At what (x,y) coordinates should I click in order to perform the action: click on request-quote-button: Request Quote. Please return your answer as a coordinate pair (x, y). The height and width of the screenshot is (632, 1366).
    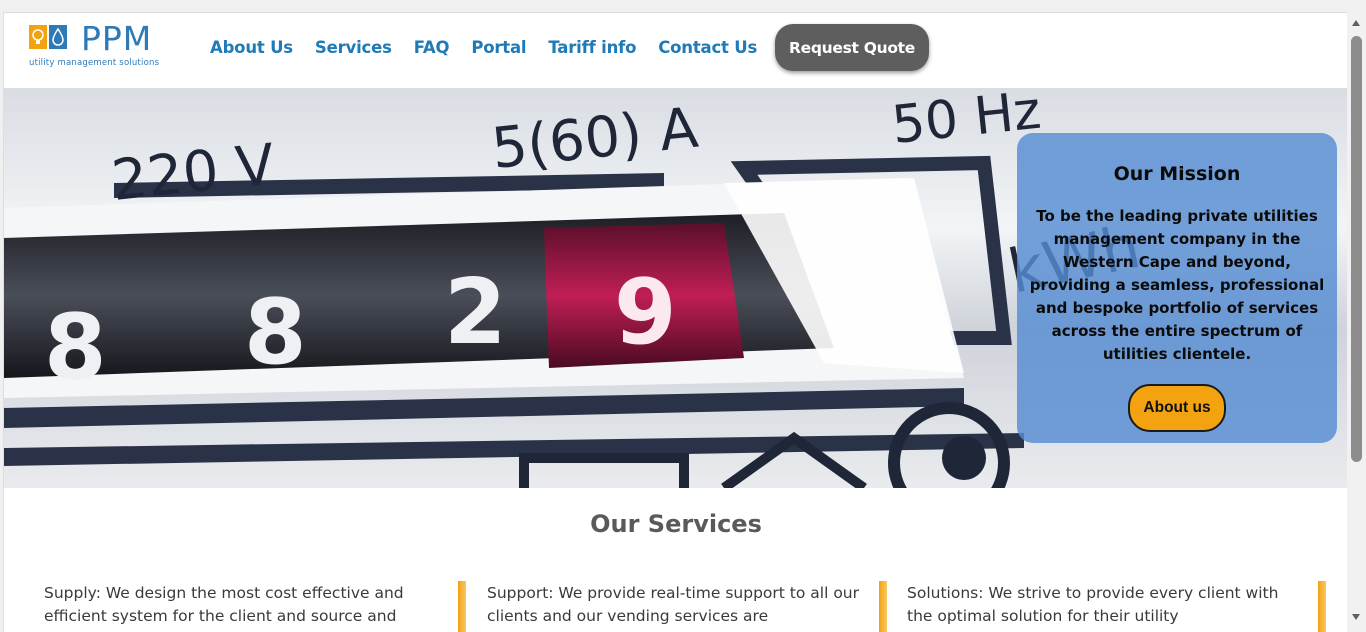
    Looking at the image, I should click on (852, 47).